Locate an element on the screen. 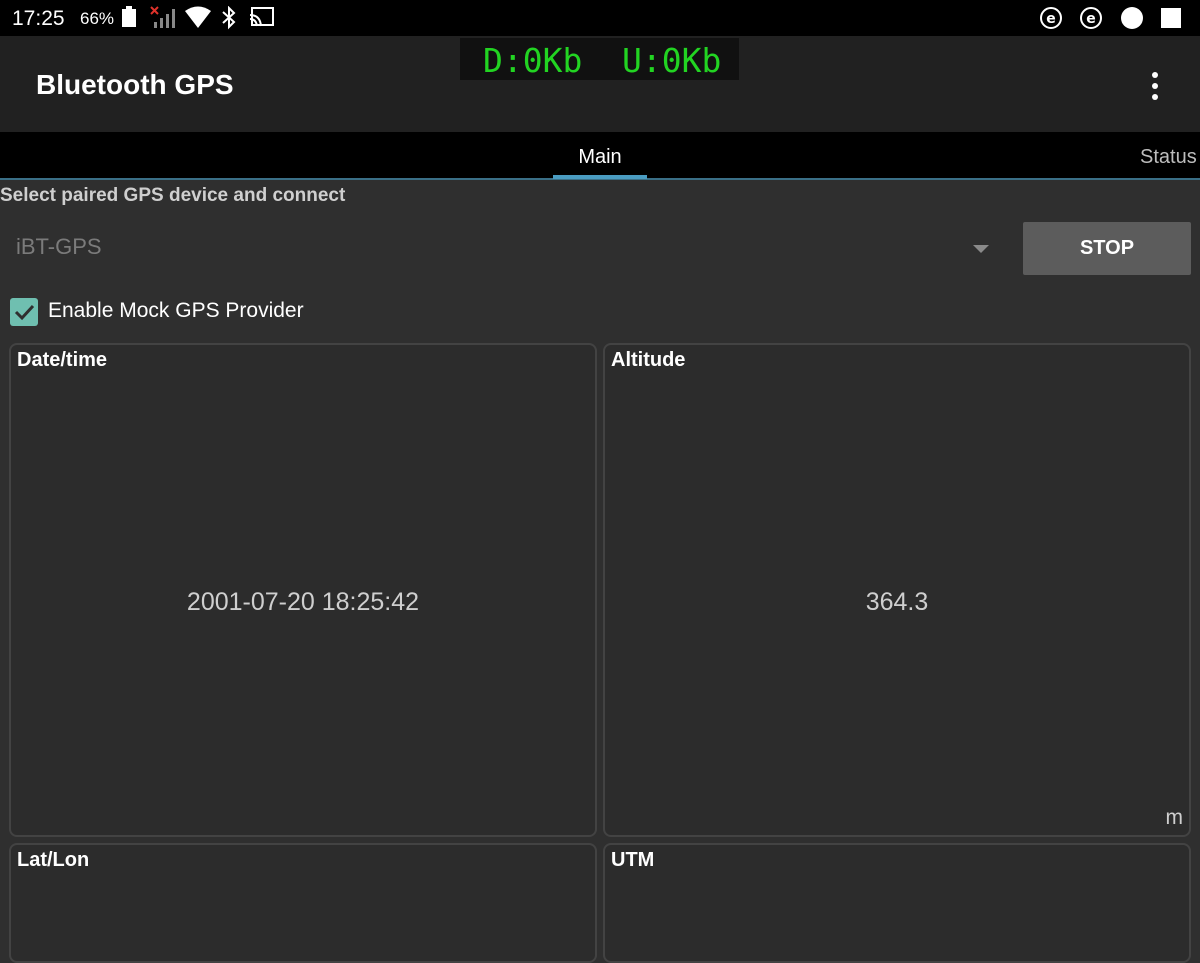 The height and width of the screenshot is (963, 1200). latlon-card: Lat/Lon is located at coordinates (303, 903).